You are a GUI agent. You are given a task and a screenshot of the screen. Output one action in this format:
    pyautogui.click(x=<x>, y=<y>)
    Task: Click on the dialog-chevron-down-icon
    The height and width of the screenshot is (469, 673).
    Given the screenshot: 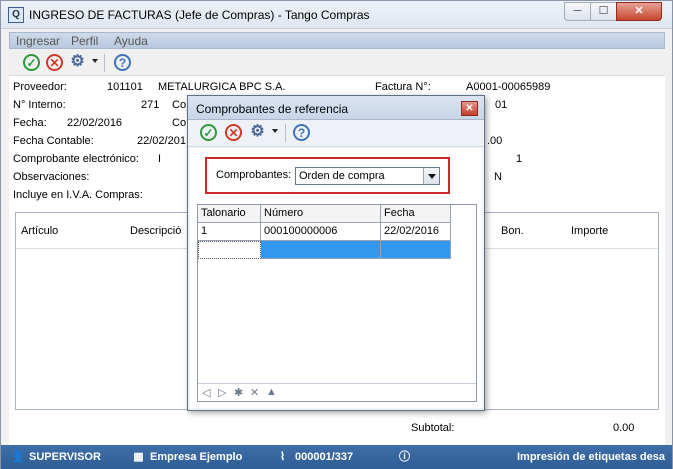 What is the action you would take?
    pyautogui.click(x=275, y=131)
    